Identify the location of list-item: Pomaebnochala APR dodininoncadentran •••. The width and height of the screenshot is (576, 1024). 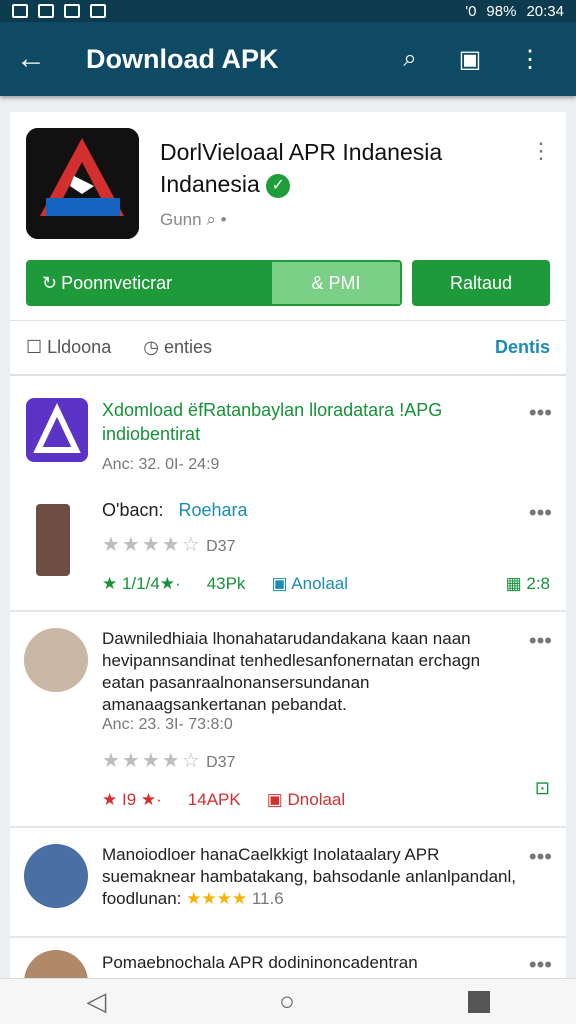
(288, 958).